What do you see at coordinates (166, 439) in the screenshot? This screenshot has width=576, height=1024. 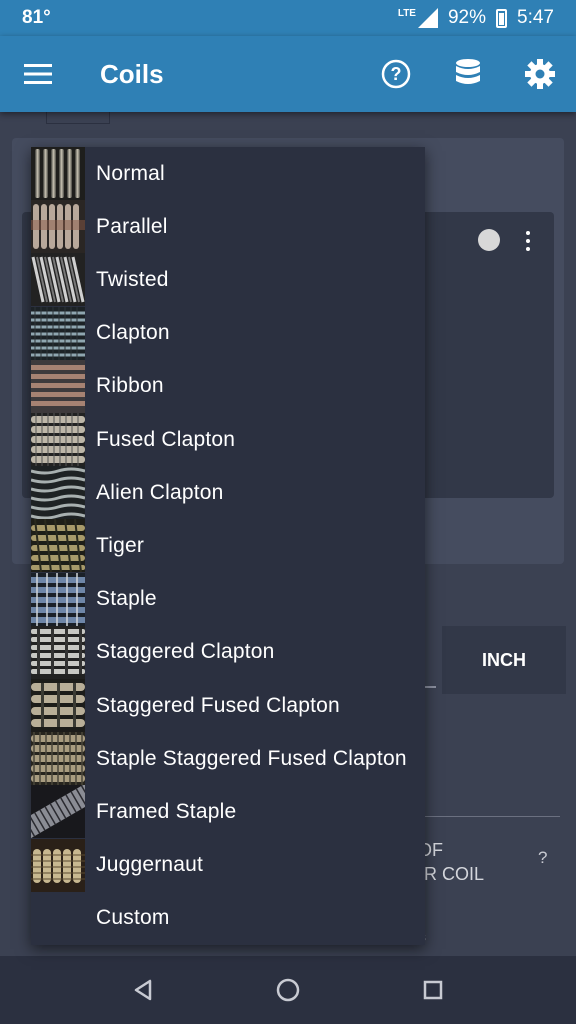 I see `option-label: Fused Clapton` at bounding box center [166, 439].